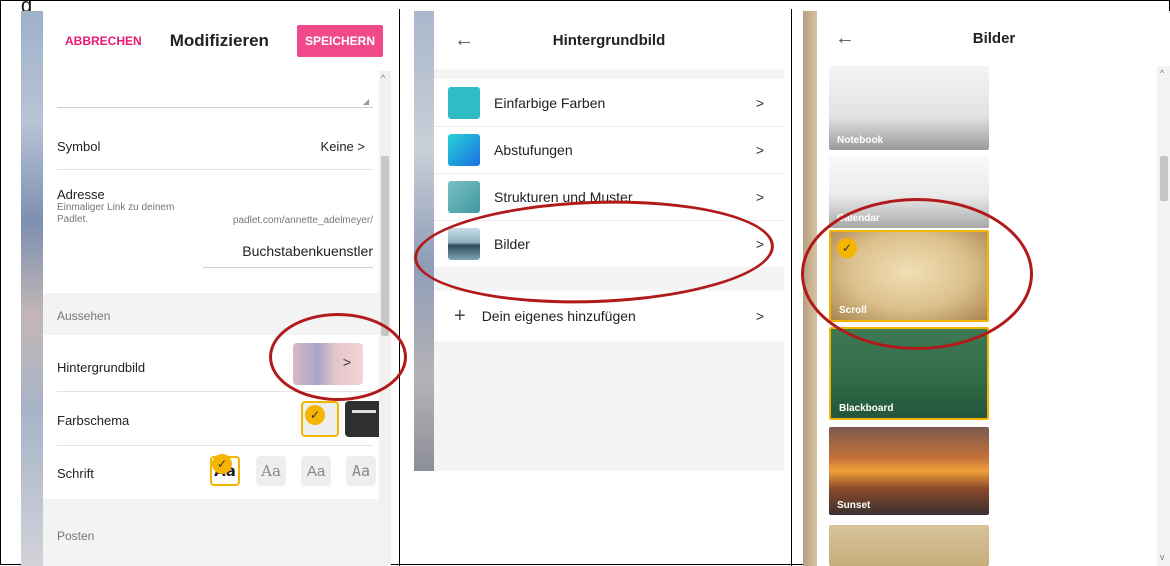 Image resolution: width=1170 pixels, height=566 pixels. What do you see at coordinates (909, 545) in the screenshot?
I see `image-tile-world-map` at bounding box center [909, 545].